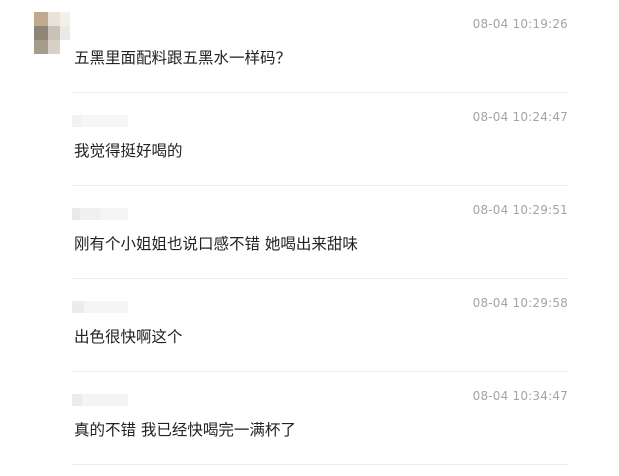  I want to click on avatar, so click(46, 33).